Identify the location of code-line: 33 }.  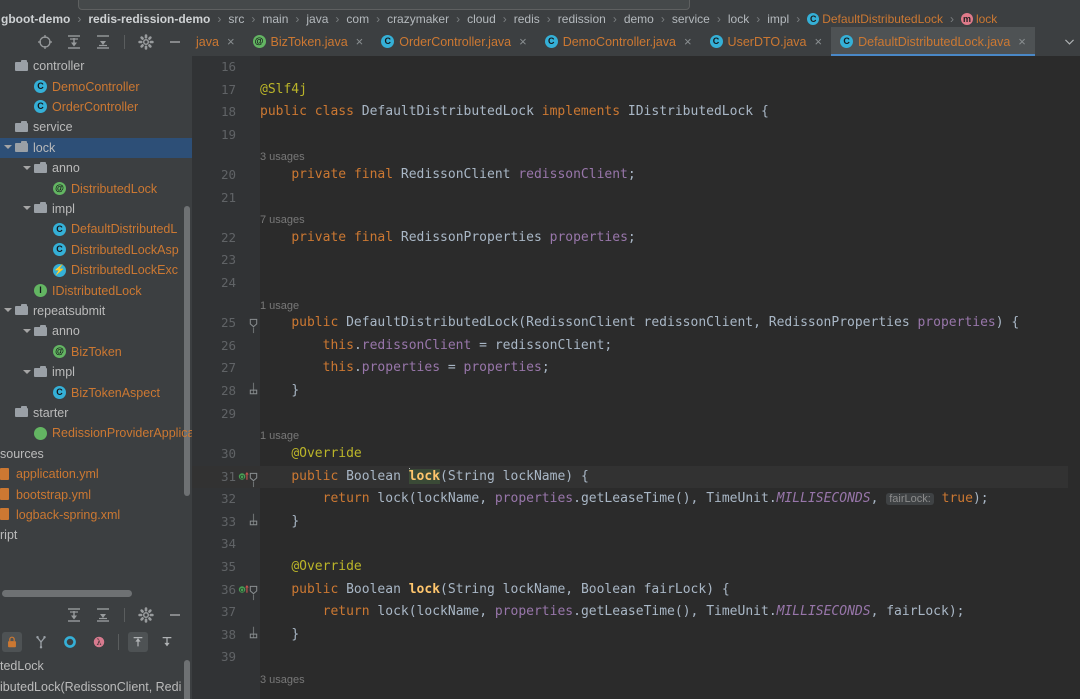
(636, 522).